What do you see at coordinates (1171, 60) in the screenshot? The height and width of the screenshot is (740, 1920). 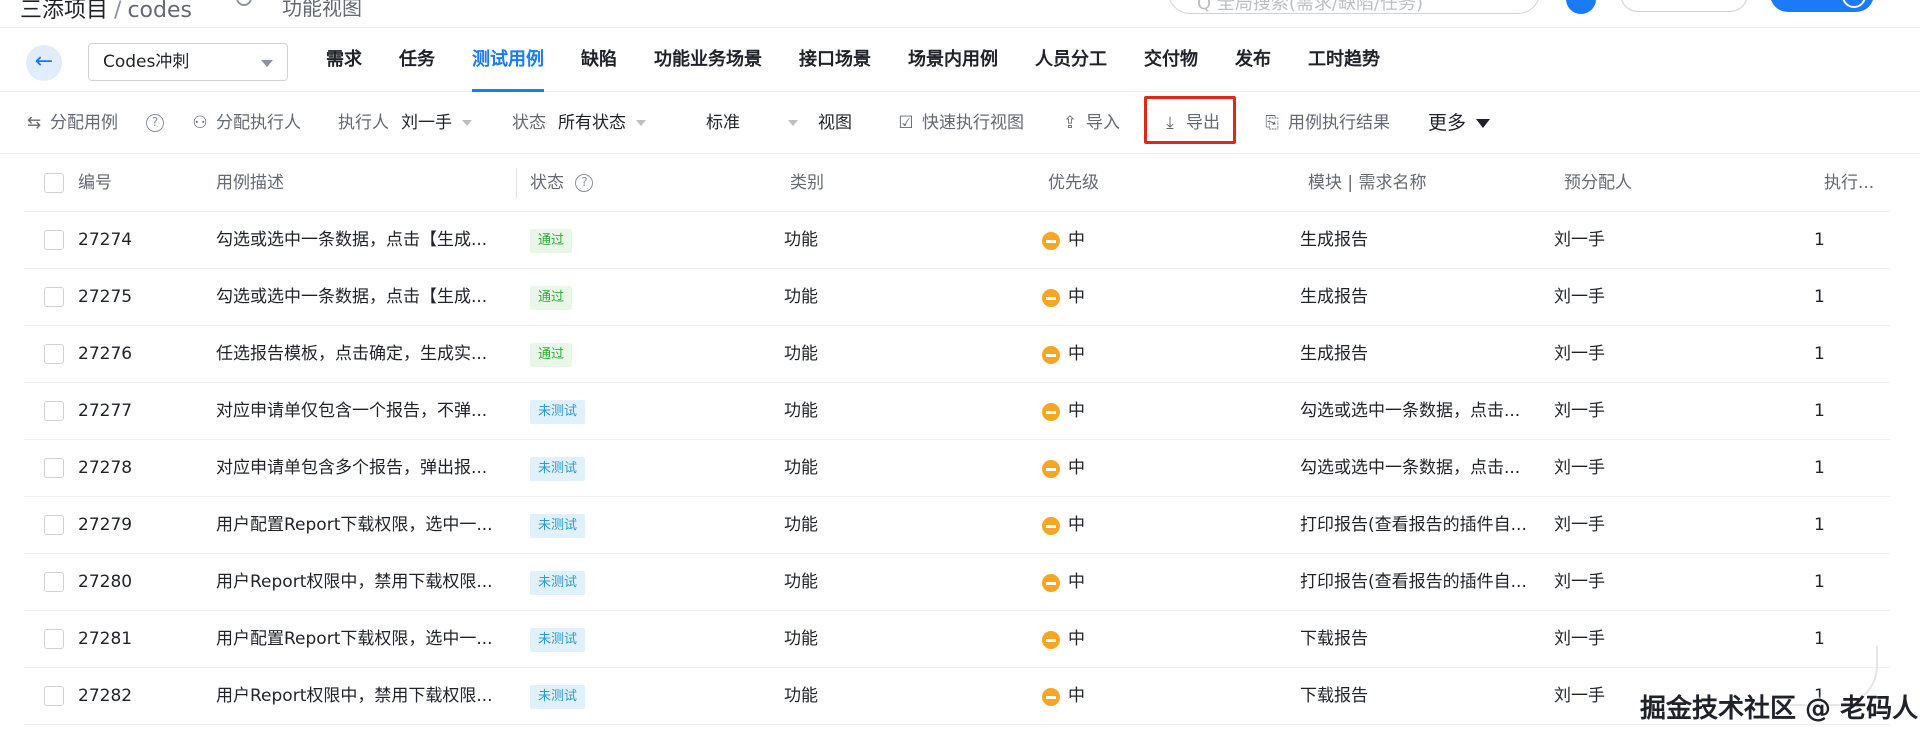 I see `tab-deliverables: 交付物` at bounding box center [1171, 60].